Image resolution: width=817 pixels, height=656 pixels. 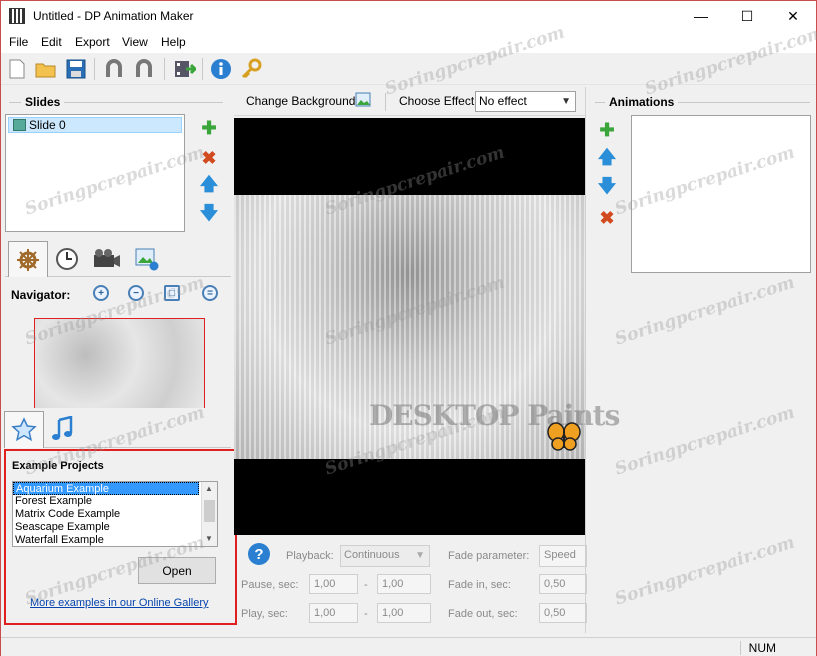 I want to click on tab-navigator, so click(x=28, y=259).